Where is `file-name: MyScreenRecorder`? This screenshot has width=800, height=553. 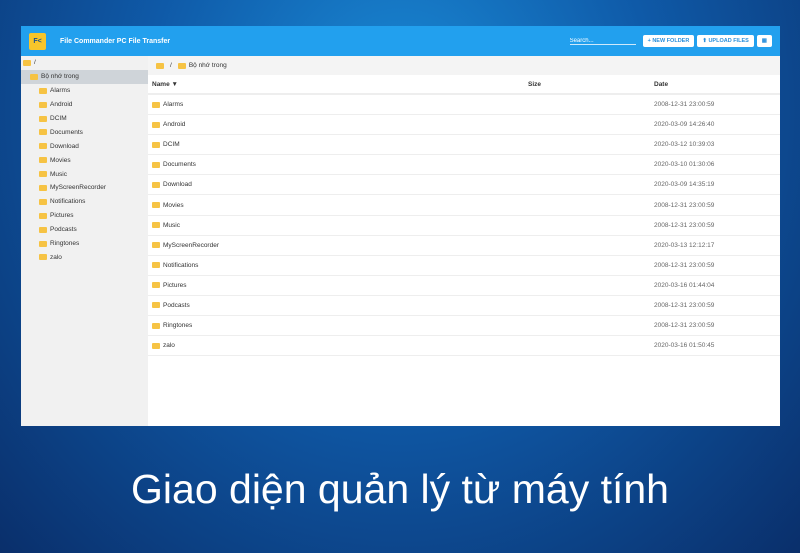
file-name: MyScreenRecorder is located at coordinates (191, 245).